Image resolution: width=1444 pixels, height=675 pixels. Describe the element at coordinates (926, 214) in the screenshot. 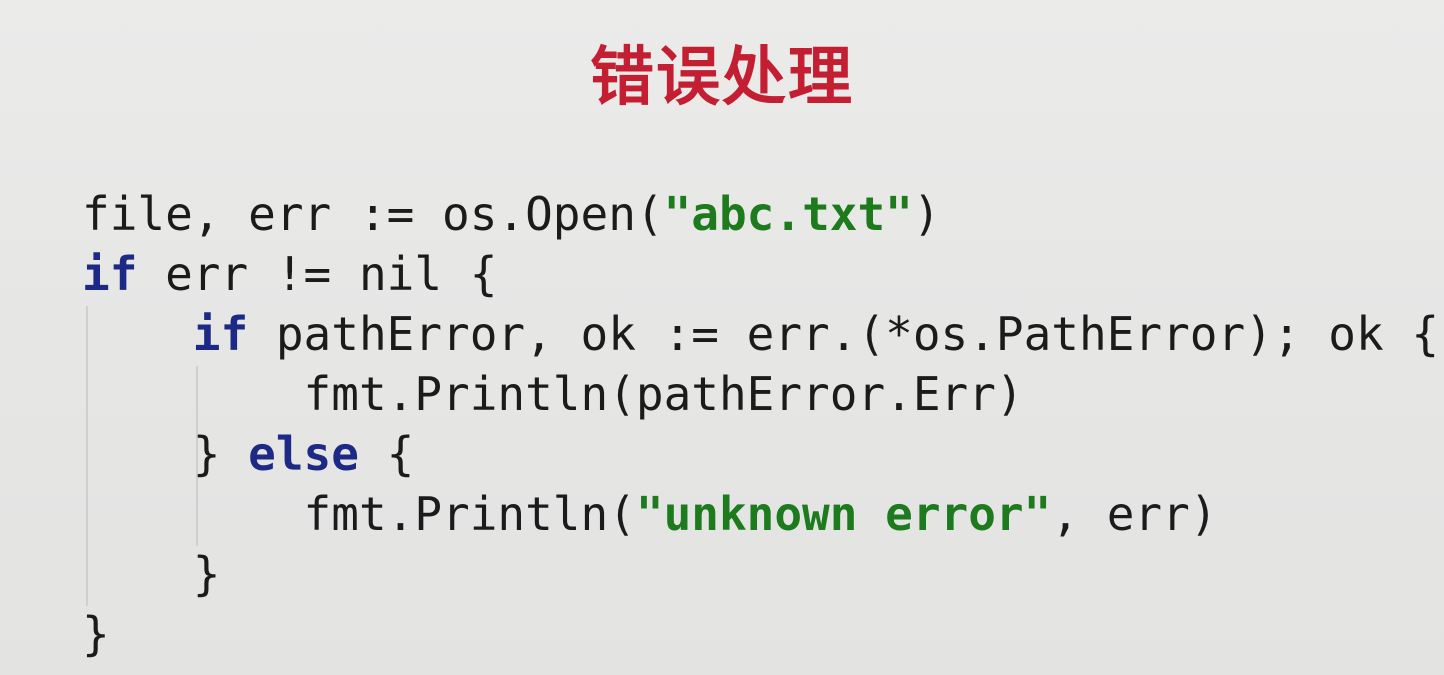

I see `code-text: )` at that location.